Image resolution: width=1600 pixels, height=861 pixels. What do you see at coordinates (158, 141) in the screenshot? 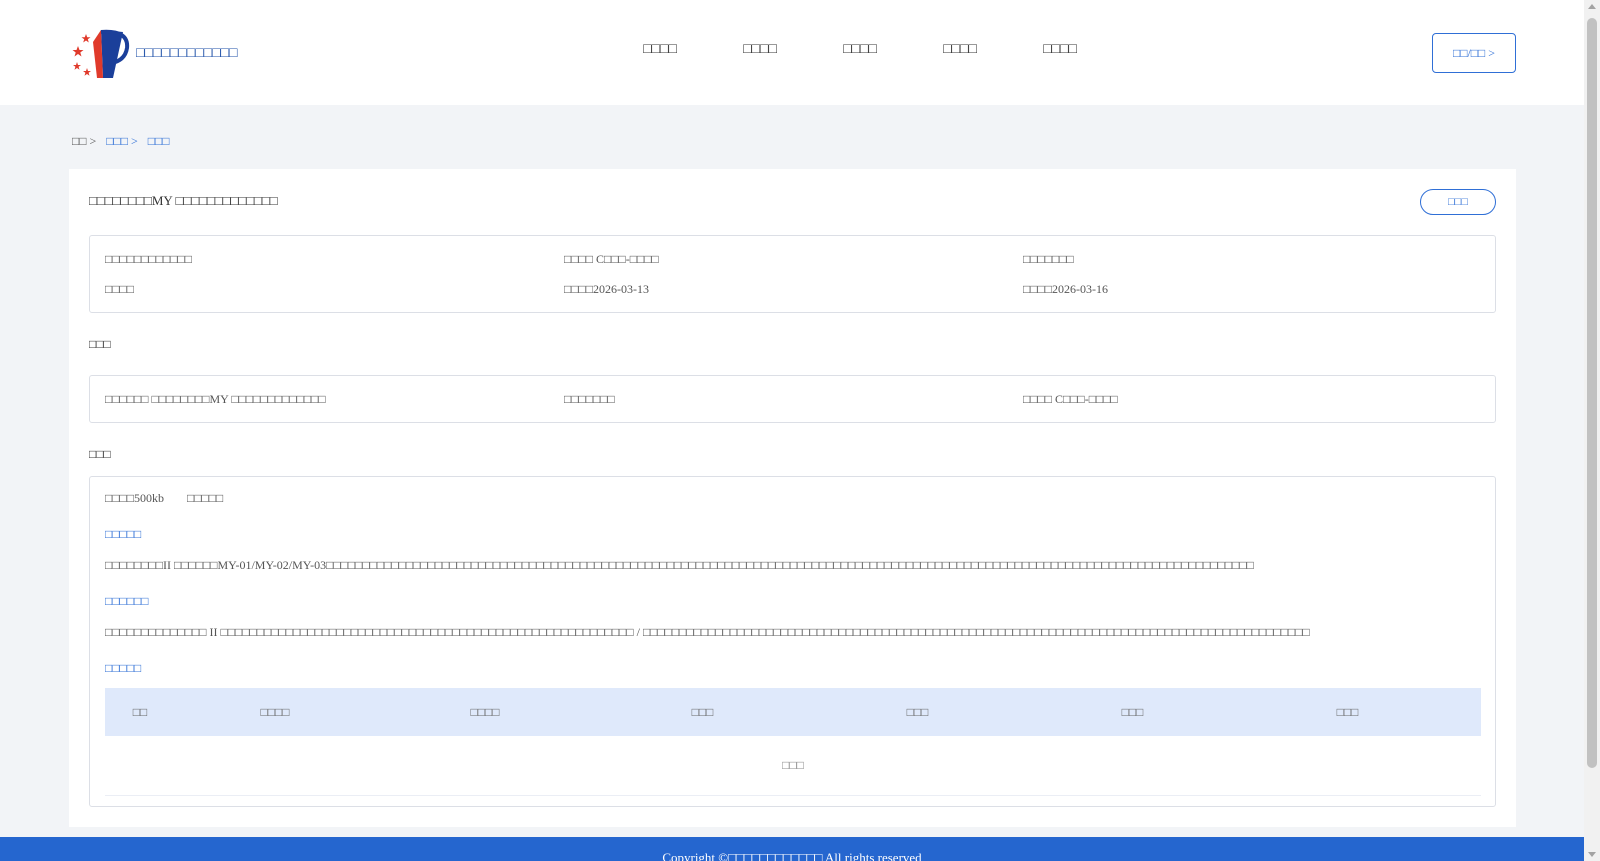
I see `breadcrumb-current: □□□` at bounding box center [158, 141].